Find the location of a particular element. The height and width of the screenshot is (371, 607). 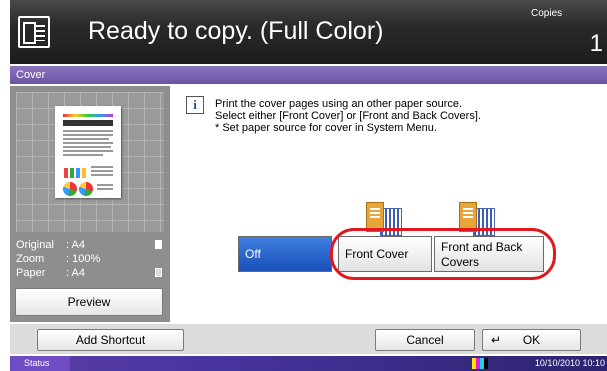

bar-chart-icon is located at coordinates (75, 171).